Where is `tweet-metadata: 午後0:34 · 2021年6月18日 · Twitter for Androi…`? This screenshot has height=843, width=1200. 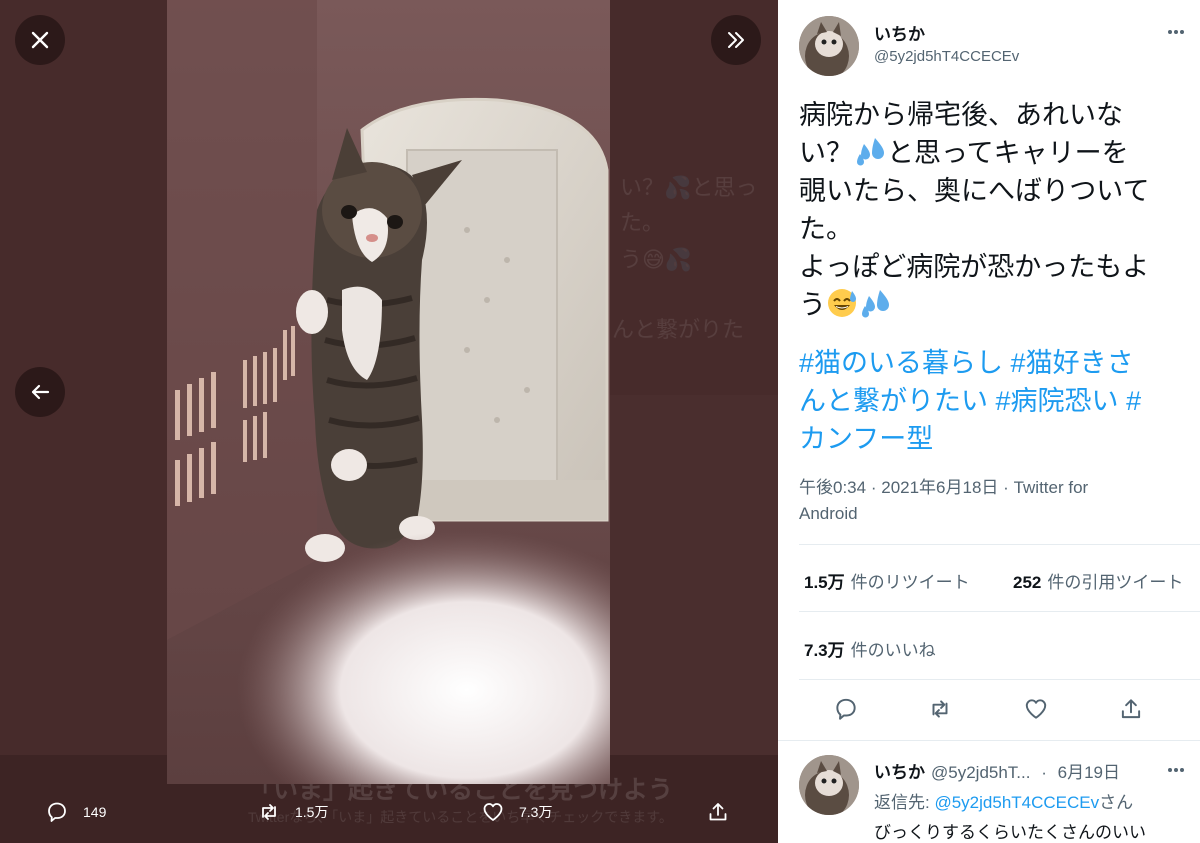
tweet-metadata: 午後0:34 · 2021年6月18日 · Twitter for Androi… is located at coordinates (989, 501).